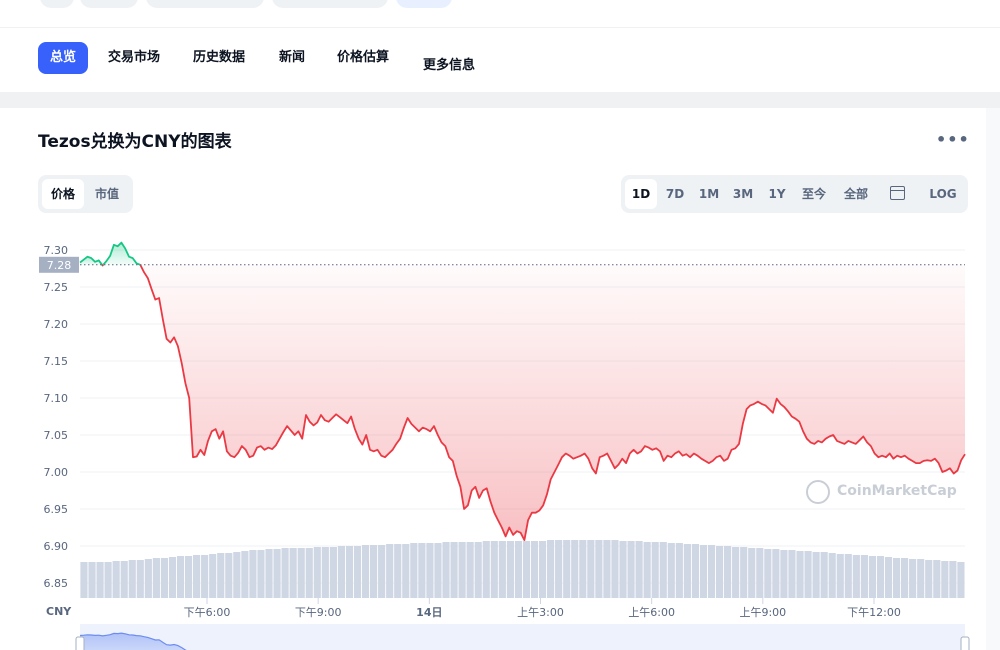 This screenshot has width=1000, height=650. What do you see at coordinates (56, 435) in the screenshot?
I see `y-tick-label: 7.05` at bounding box center [56, 435].